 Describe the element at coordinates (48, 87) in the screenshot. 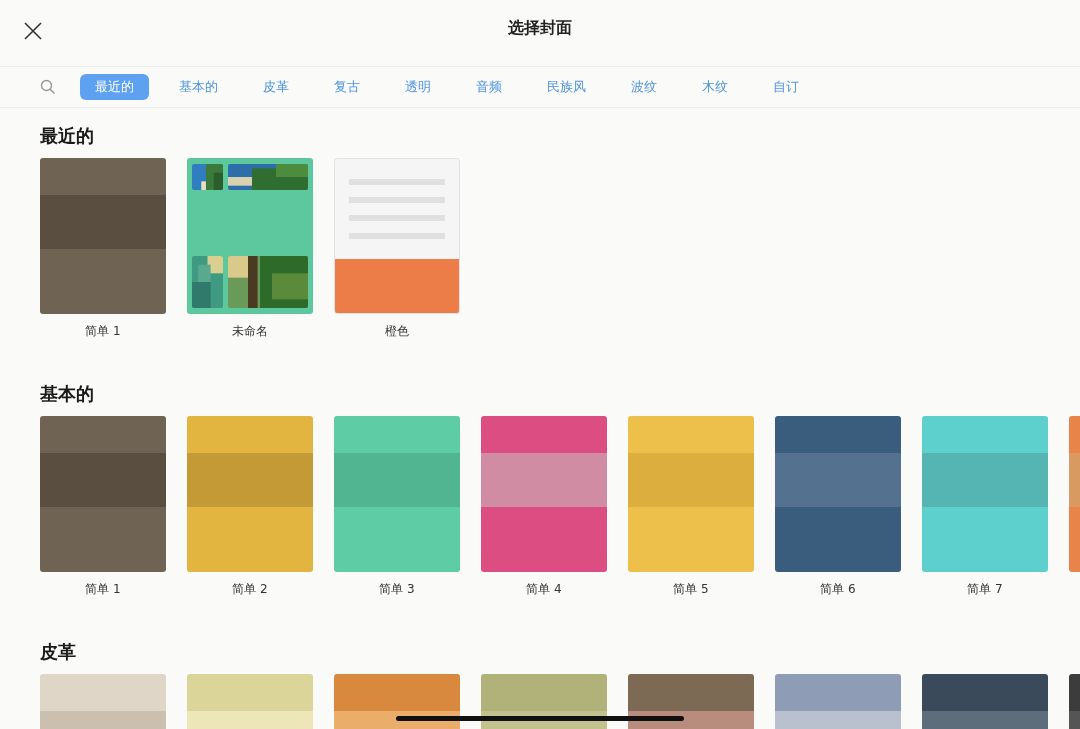

I see `search-icon` at that location.